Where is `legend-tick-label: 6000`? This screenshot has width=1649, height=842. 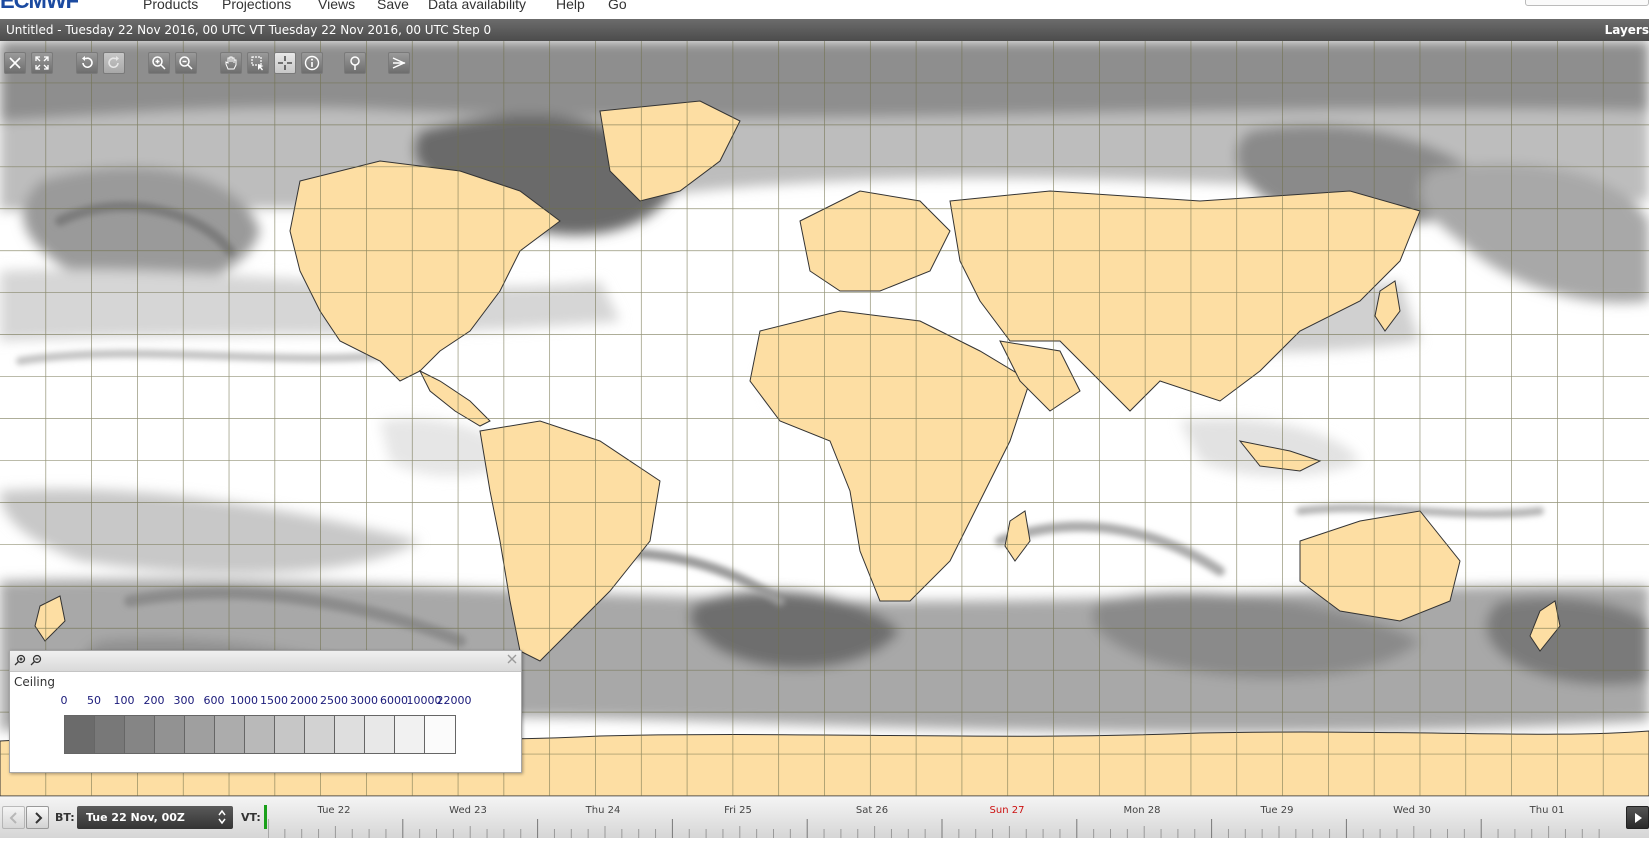
legend-tick-label: 6000 is located at coordinates (394, 700).